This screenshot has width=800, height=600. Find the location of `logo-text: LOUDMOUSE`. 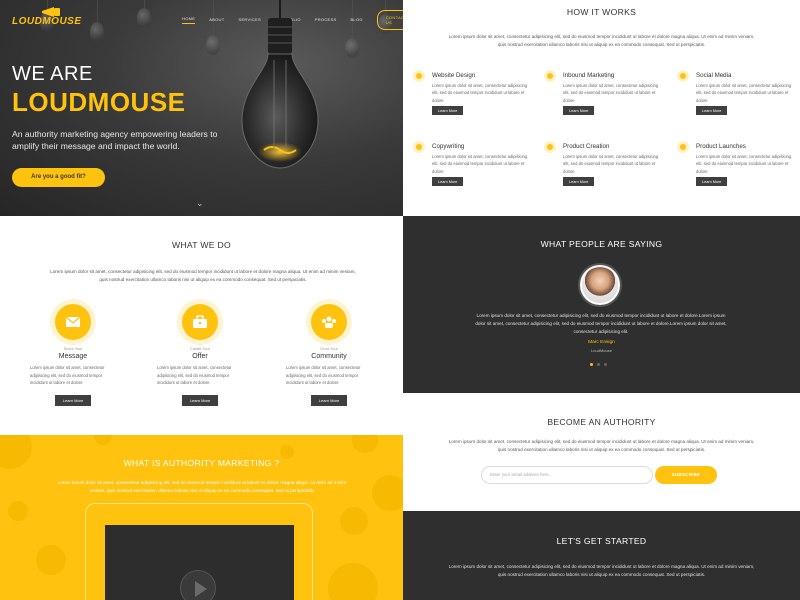

logo-text: LOUDMOUSE is located at coordinates (47, 21).